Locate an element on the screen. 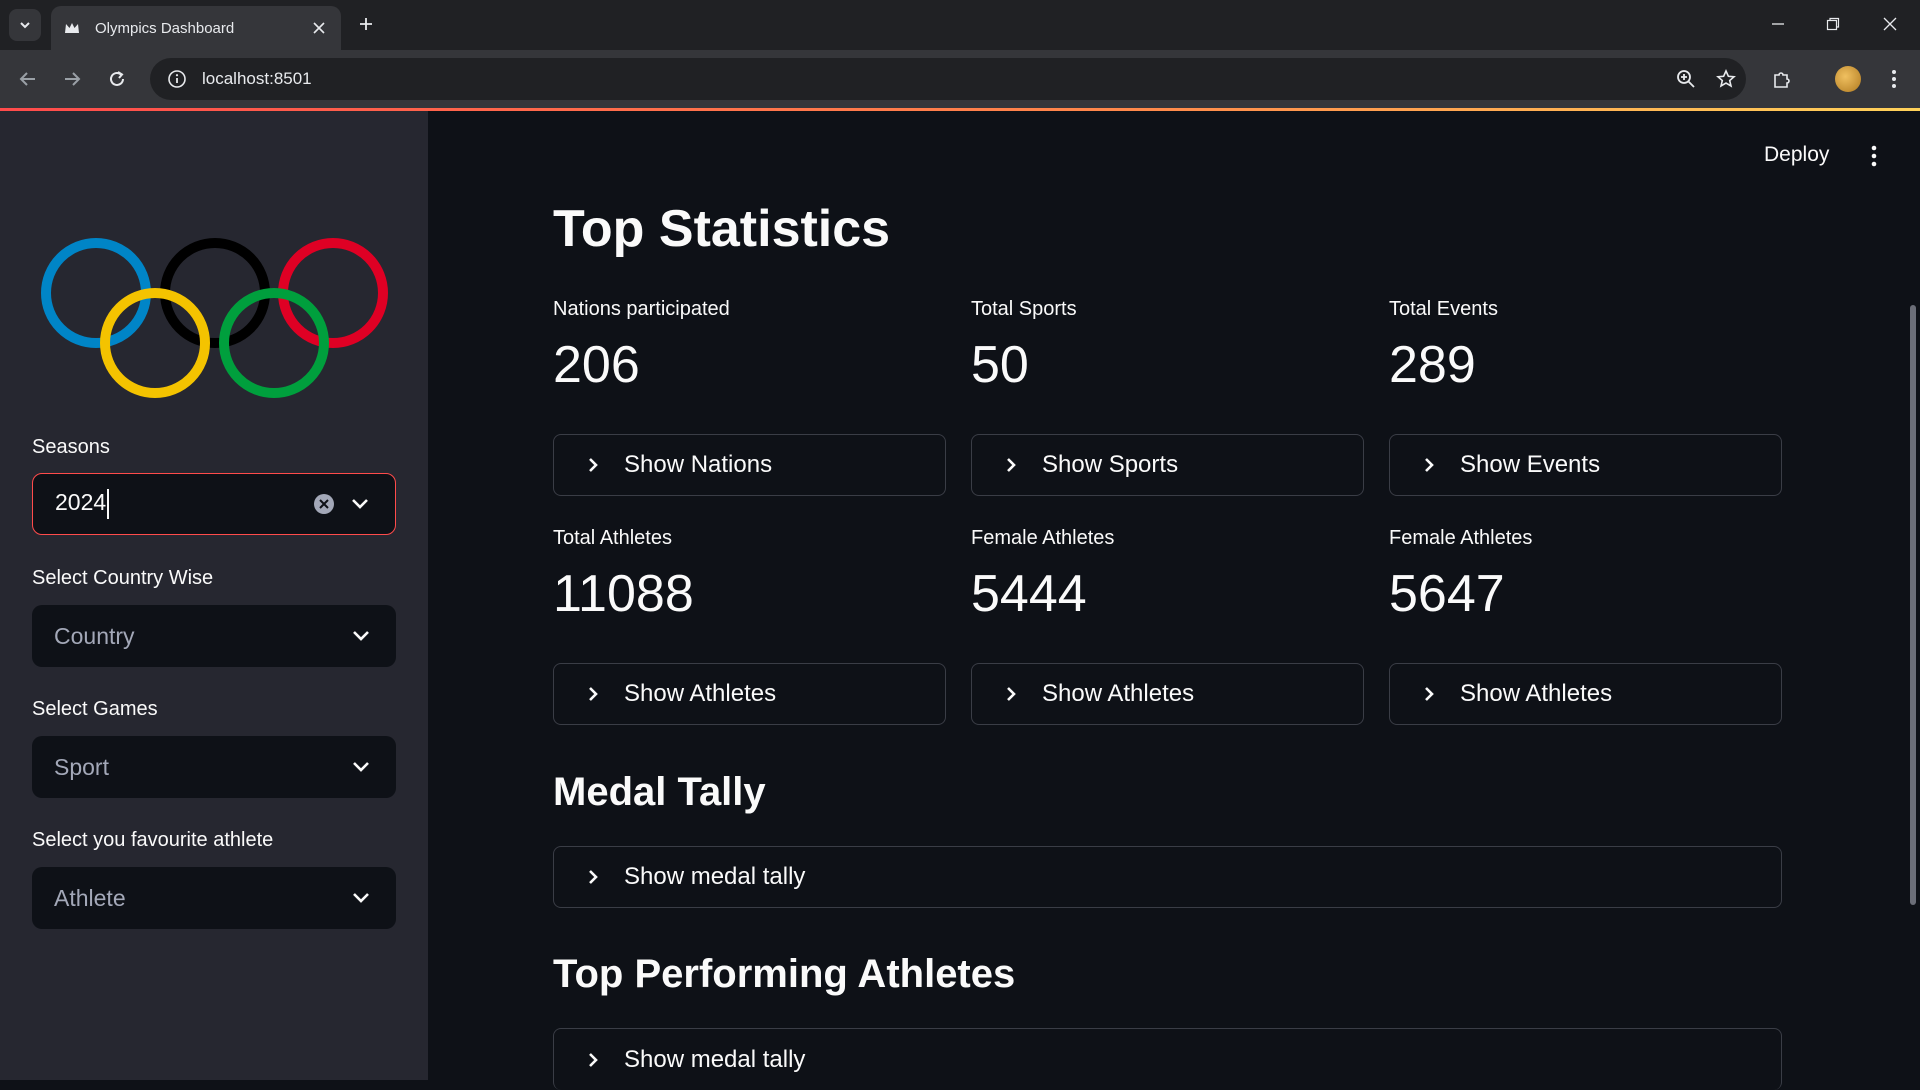  browser-tab-bar: Olympics Dashboard is located at coordinates (960, 25).